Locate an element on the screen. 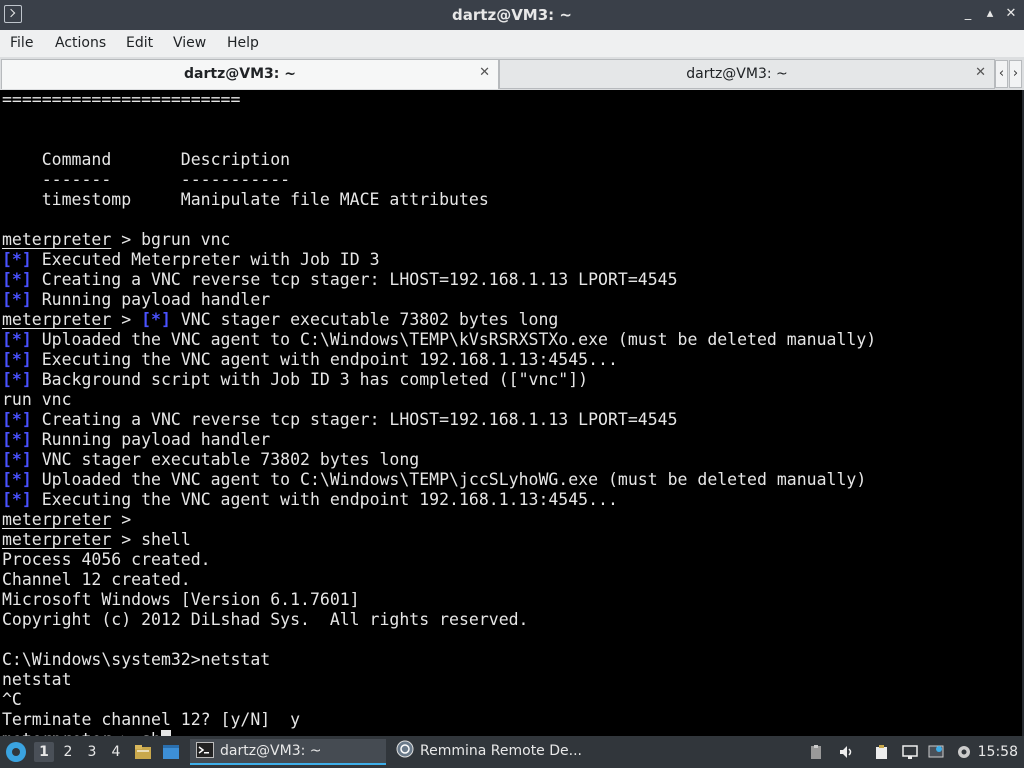 The width and height of the screenshot is (1024, 768). tab-bar: dartz@VM3: ~ ✕ dartz@VM3: ~ ✕ ‹ › is located at coordinates (512, 73).